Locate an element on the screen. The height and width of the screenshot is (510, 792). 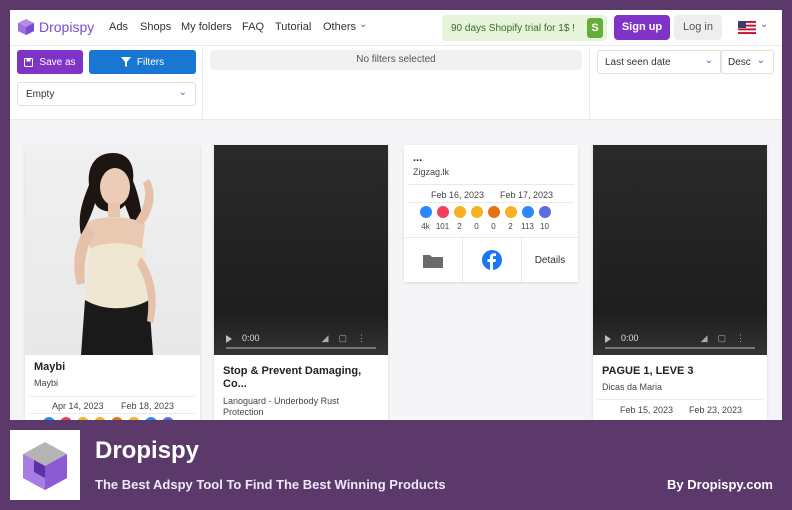
angry-icon is located at coordinates (493, 212).